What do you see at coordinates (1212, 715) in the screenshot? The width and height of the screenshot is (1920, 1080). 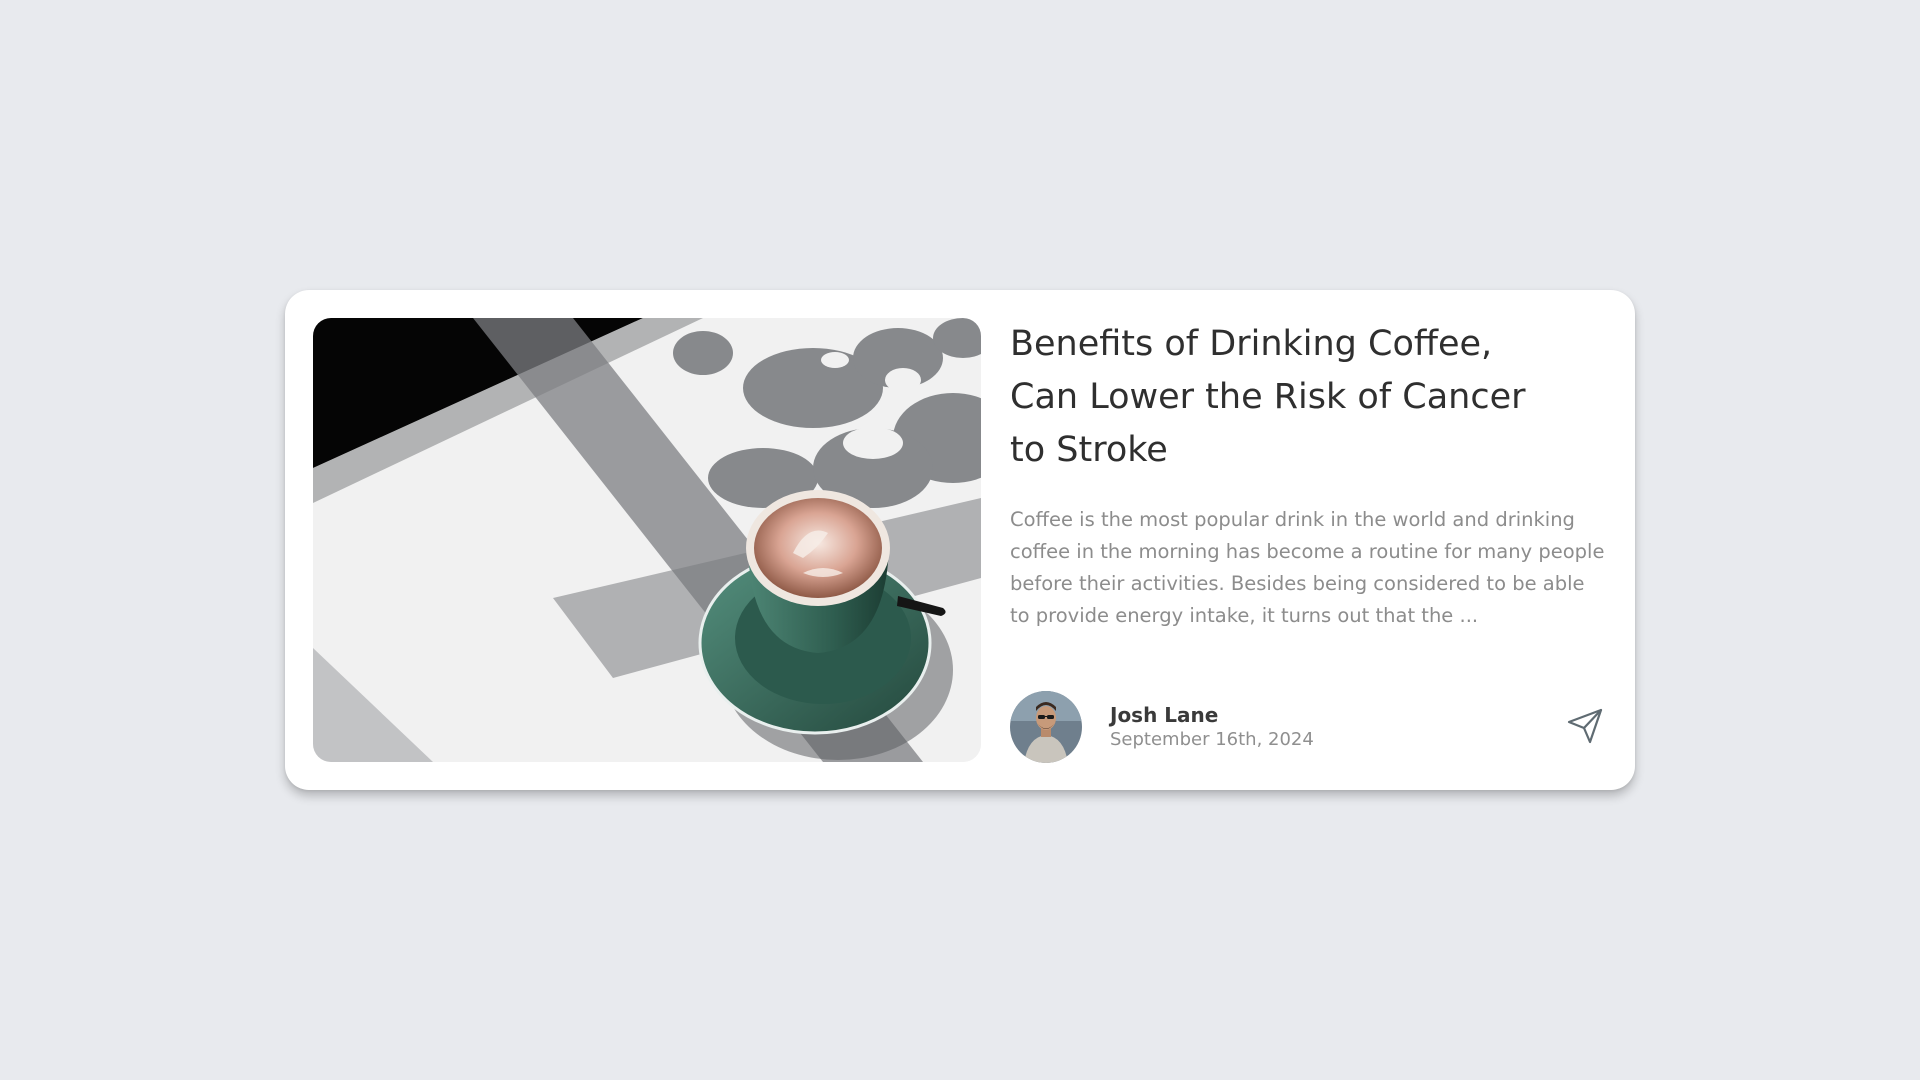 I see `author-name: Josh Lane` at bounding box center [1212, 715].